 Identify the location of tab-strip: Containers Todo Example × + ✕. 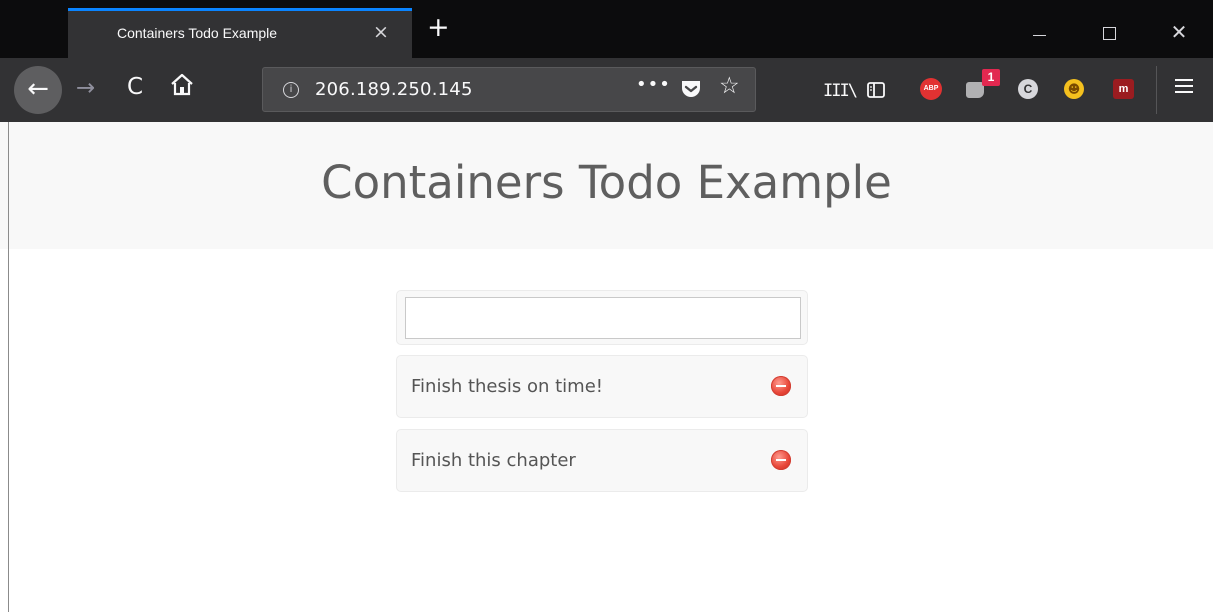
(606, 29).